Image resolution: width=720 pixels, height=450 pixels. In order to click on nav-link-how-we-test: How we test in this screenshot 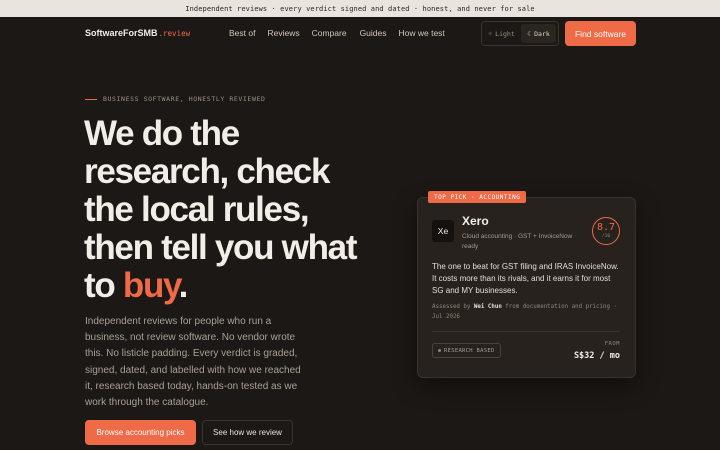, I will do `click(422, 33)`.